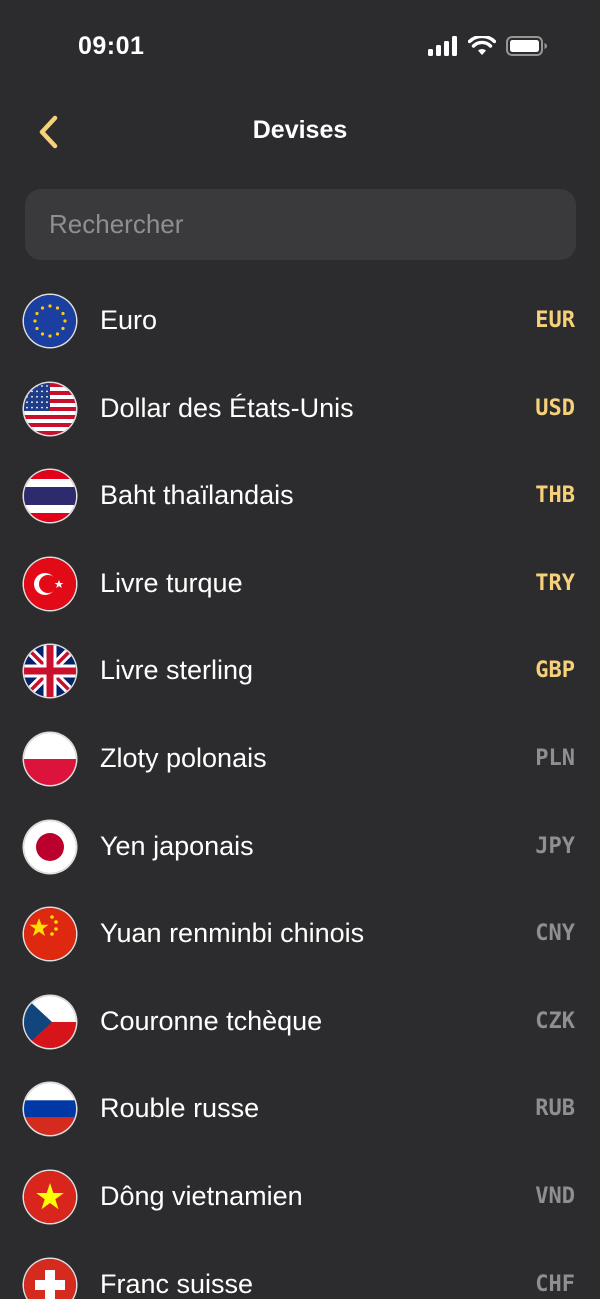 The image size is (600, 1299). Describe the element at coordinates (300, 847) in the screenshot. I see `currency-row: Yen japonais JPY` at that location.